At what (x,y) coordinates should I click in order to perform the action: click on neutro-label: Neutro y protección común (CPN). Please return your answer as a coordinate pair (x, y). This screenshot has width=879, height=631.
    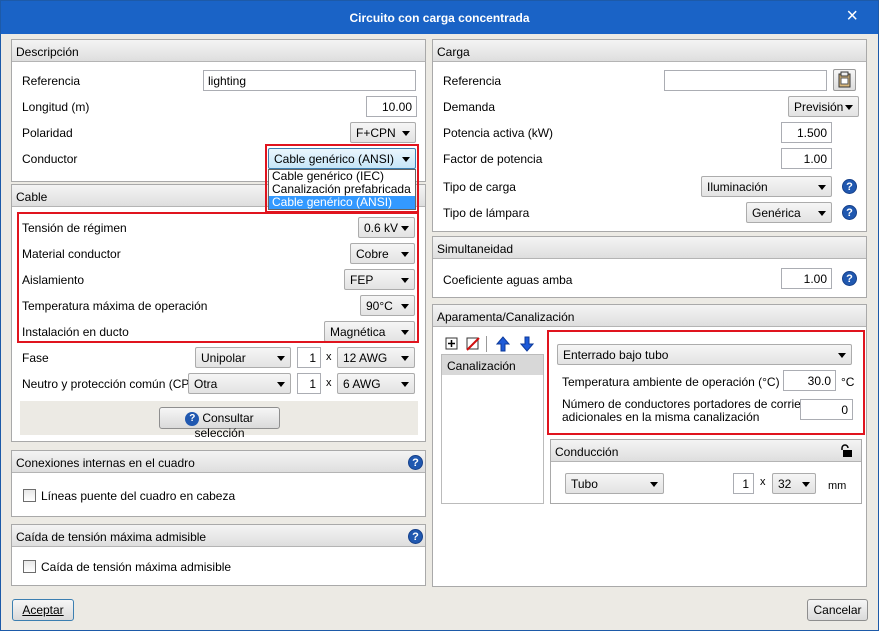
    Looking at the image, I should click on (112, 384).